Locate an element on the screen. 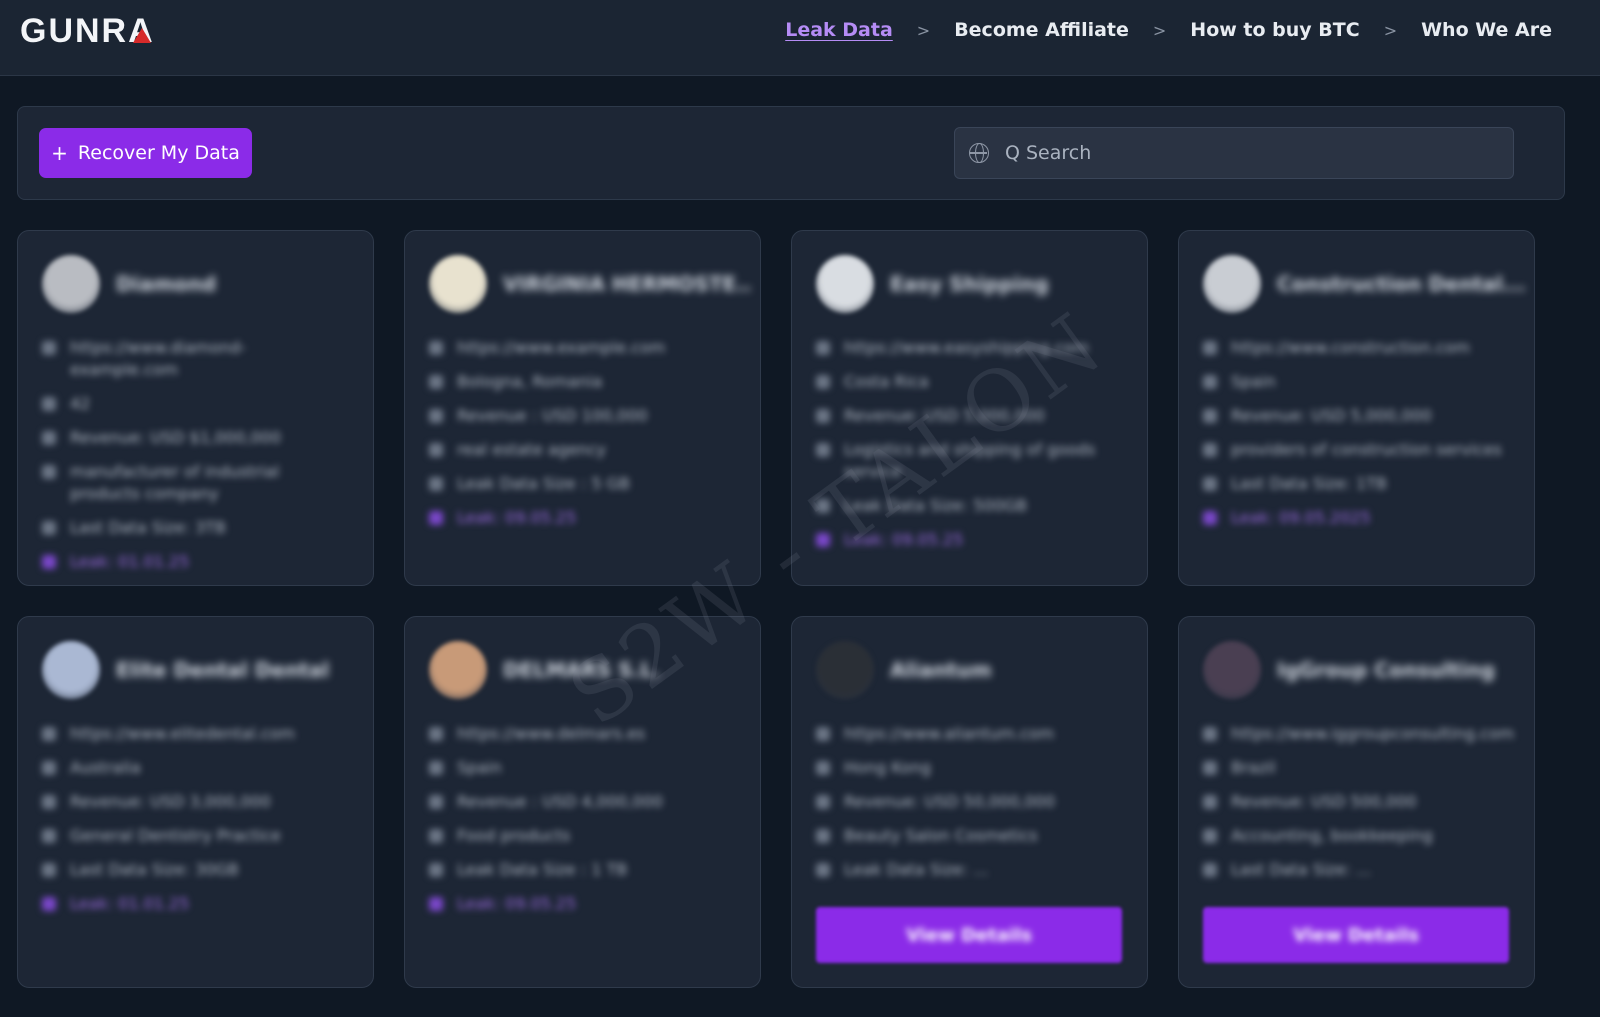  card-header: Diamond is located at coordinates (129, 284).